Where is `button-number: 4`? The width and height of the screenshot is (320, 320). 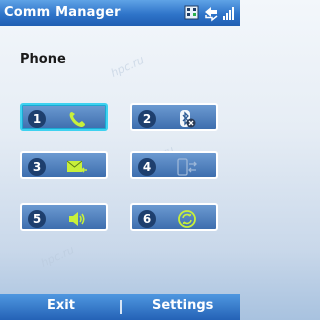 button-number: 4 is located at coordinates (147, 167).